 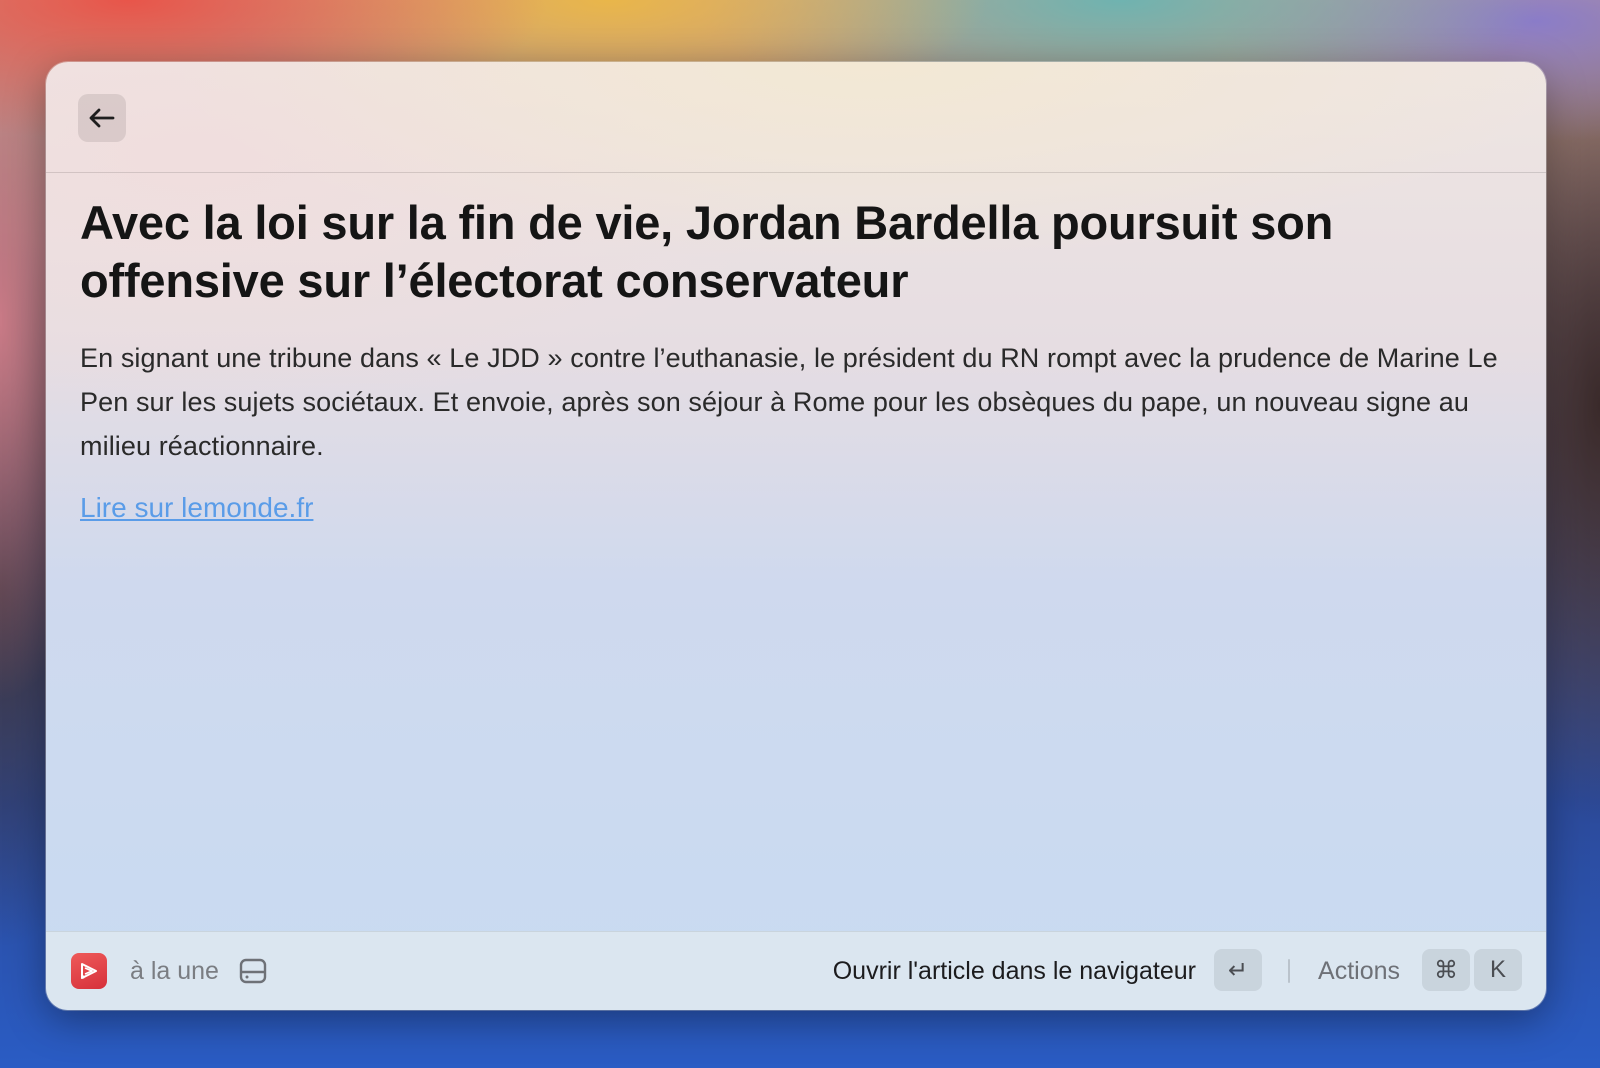 I want to click on source-label: à la une, so click(x=174, y=971).